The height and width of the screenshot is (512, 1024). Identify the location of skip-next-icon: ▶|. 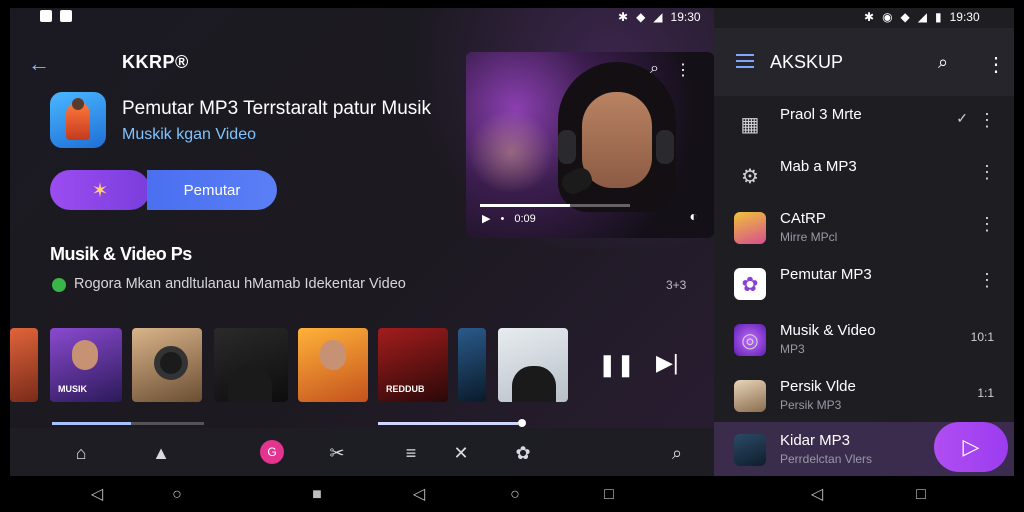
(667, 362).